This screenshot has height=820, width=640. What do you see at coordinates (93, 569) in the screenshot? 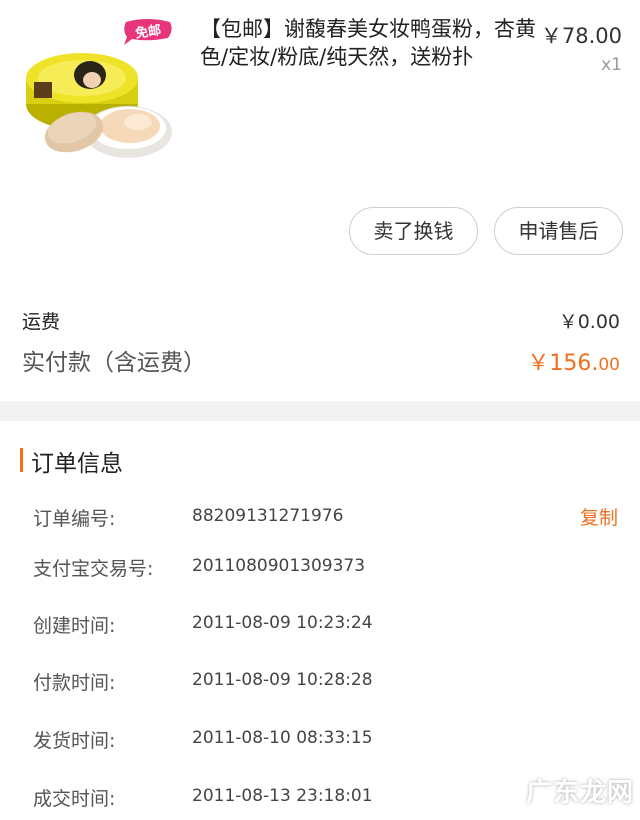
I see `alipay-trade-no-label: 支付宝交易号:` at bounding box center [93, 569].